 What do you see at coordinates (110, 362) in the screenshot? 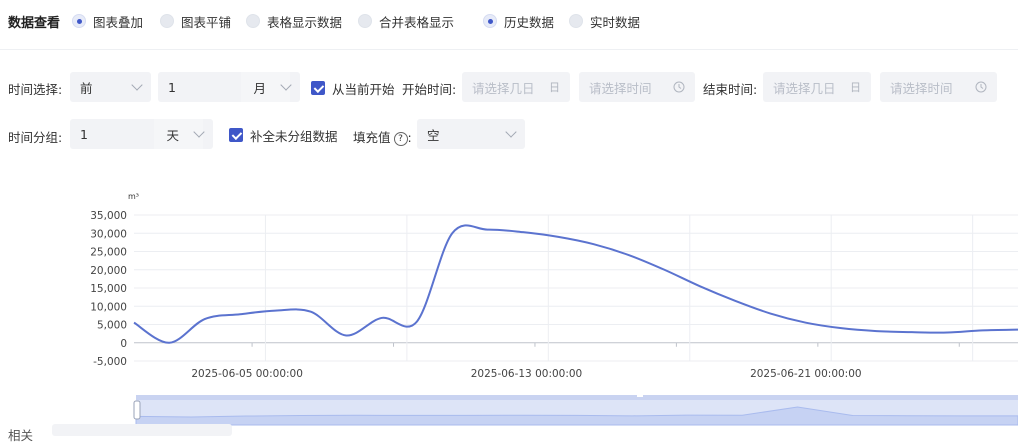
I see `y-tick-label: -5,000` at bounding box center [110, 362].